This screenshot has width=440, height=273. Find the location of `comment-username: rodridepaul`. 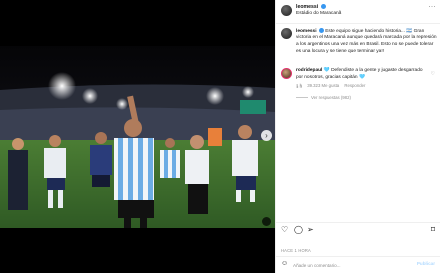

comment-username: rodridepaul is located at coordinates (309, 70).